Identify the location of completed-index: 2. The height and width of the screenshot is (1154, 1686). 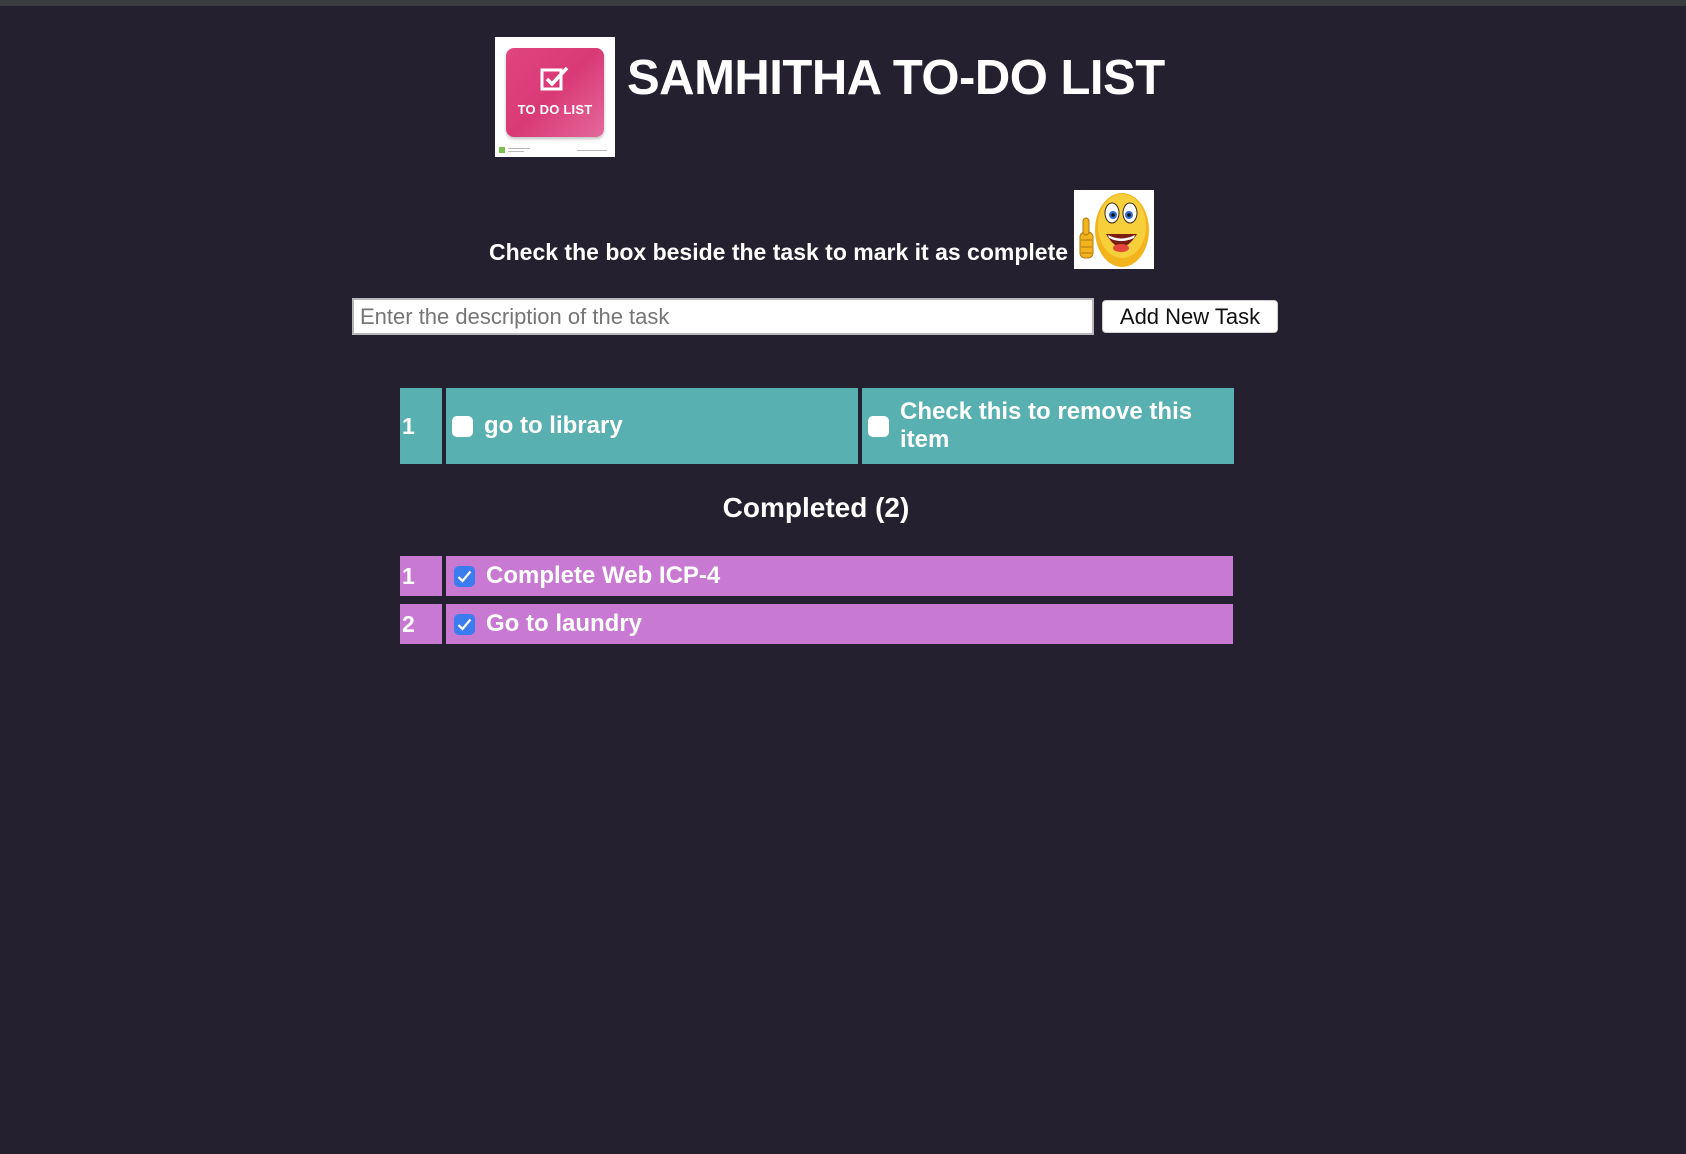
(421, 624).